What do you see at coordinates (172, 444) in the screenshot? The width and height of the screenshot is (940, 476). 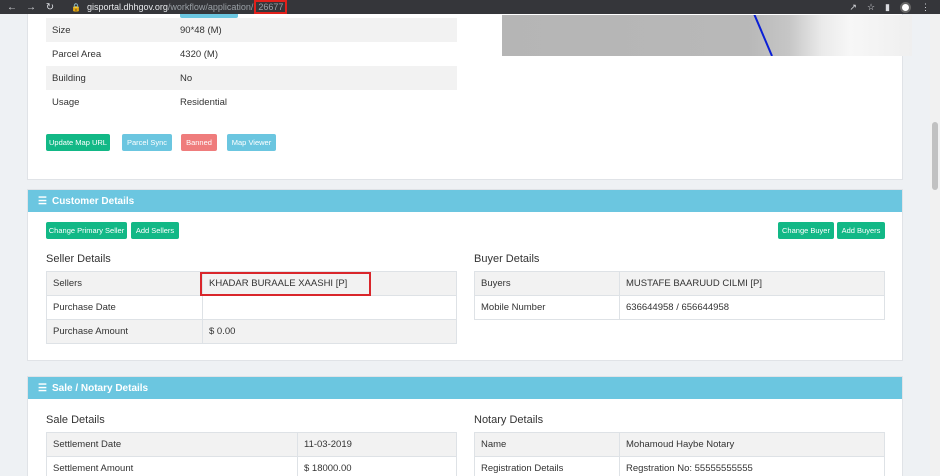 I see `sale-label: Settlement Date` at bounding box center [172, 444].